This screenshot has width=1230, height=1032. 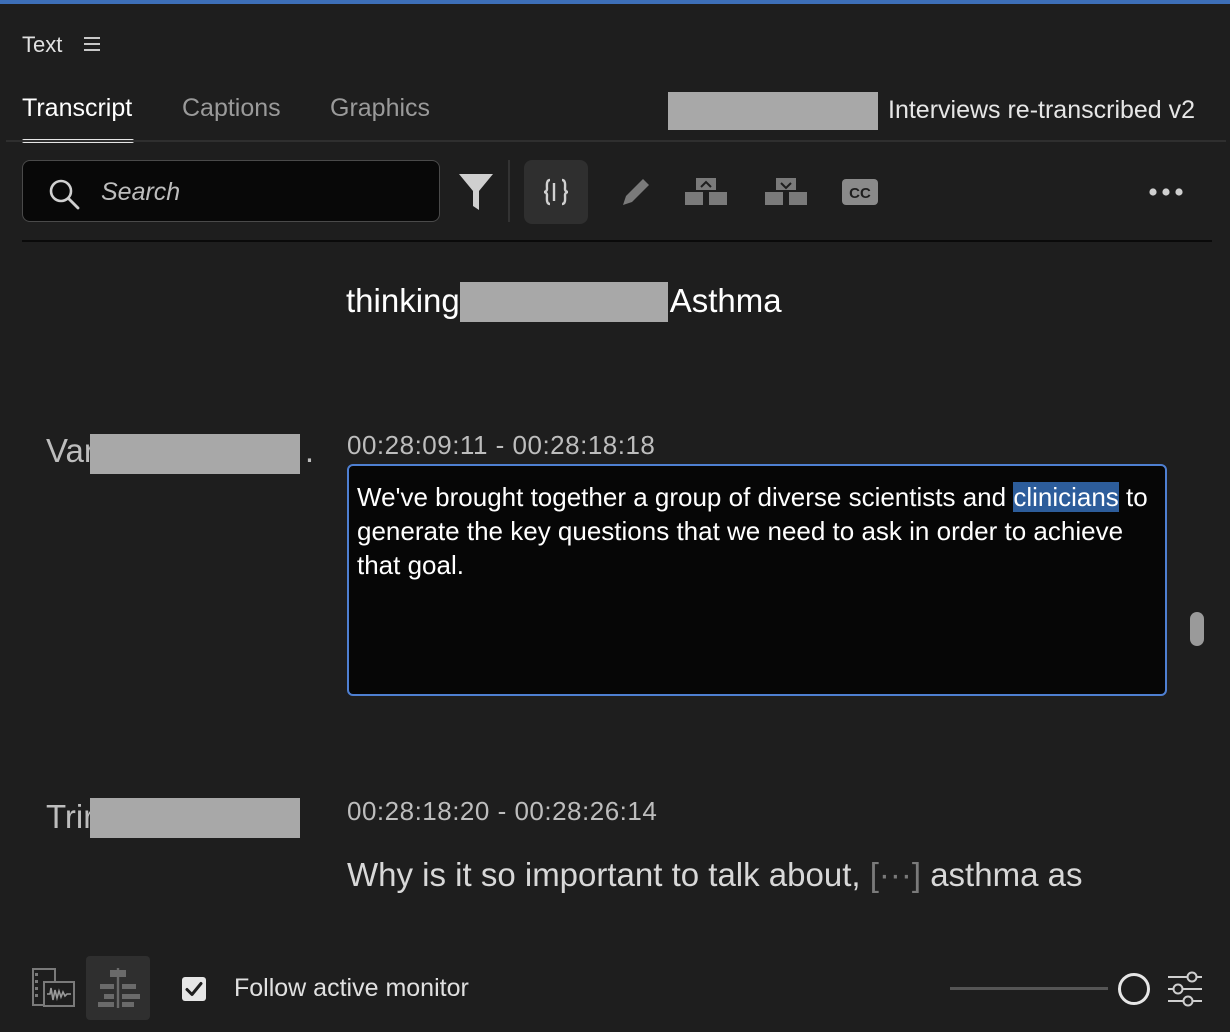 What do you see at coordinates (1029, 988) in the screenshot?
I see `zoom-slider-track` at bounding box center [1029, 988].